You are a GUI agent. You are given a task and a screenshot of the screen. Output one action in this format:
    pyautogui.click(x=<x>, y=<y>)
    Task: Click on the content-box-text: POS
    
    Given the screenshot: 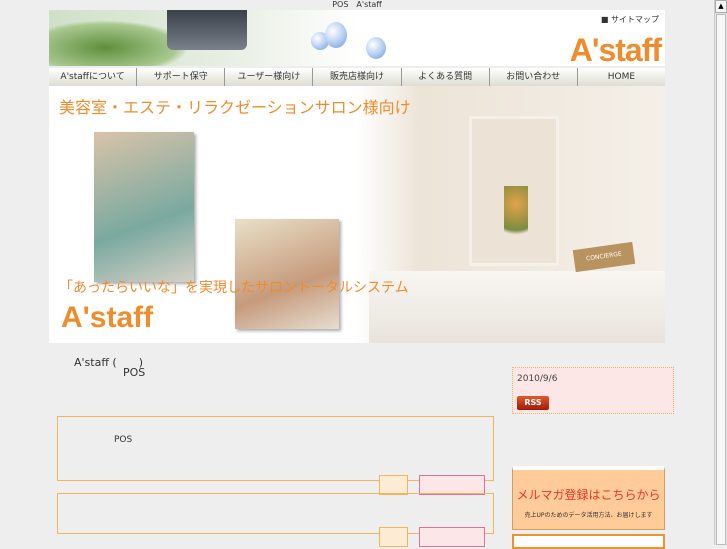 What is the action you would take?
    pyautogui.click(x=123, y=440)
    